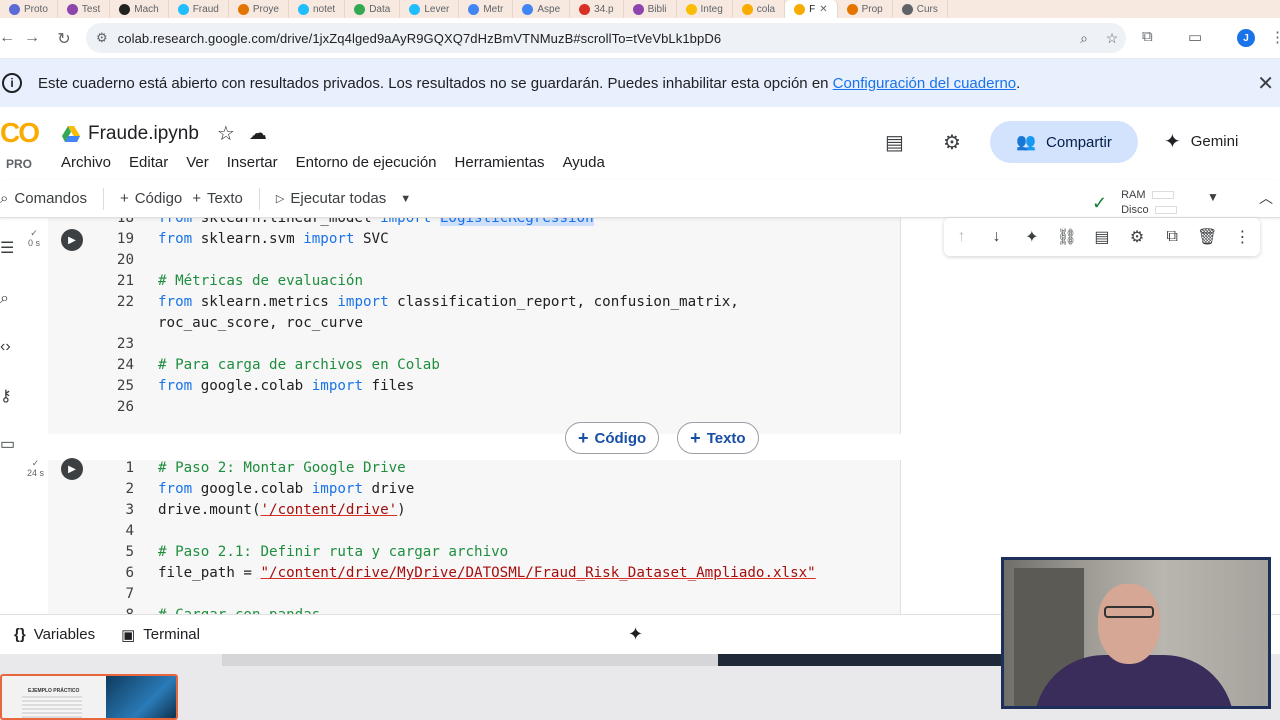 This screenshot has width=1280, height=720. Describe the element at coordinates (865, 9) in the screenshot. I see `browser-tab: Prop` at that location.